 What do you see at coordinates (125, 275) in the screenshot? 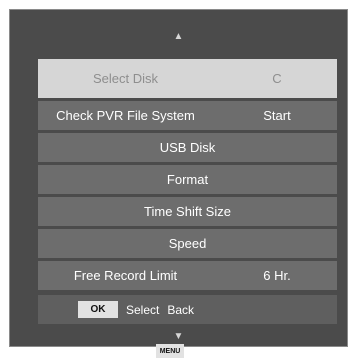
I see `menu-item-label: Free Record Limit` at bounding box center [125, 275].